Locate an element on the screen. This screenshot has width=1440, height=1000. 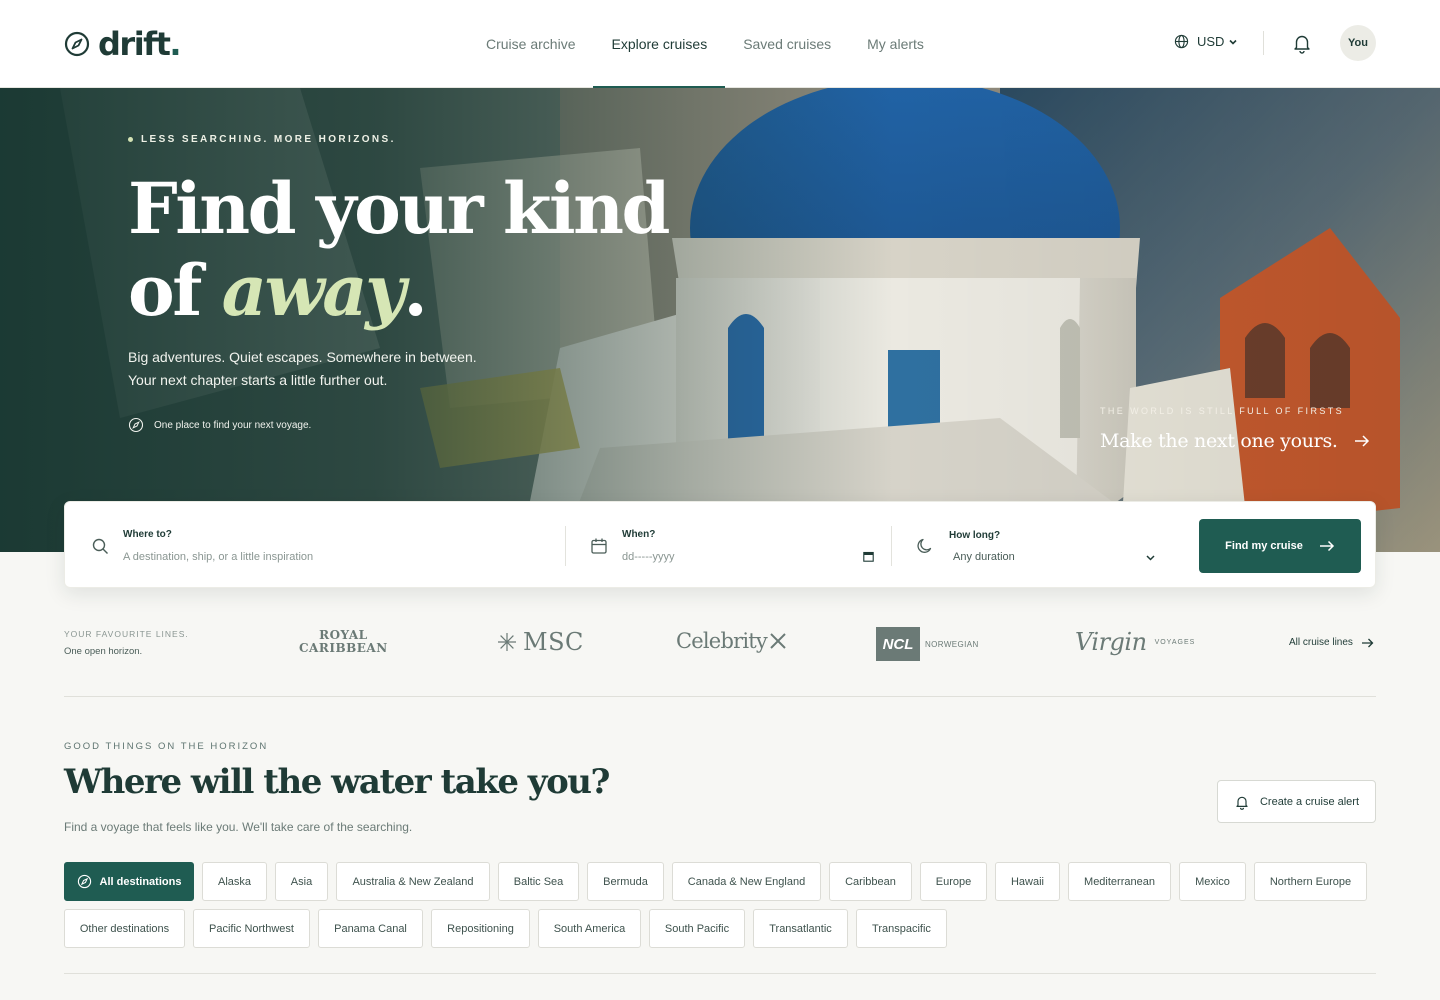
all-cruise-lines-label: All cruise lines is located at coordinates (1321, 642).